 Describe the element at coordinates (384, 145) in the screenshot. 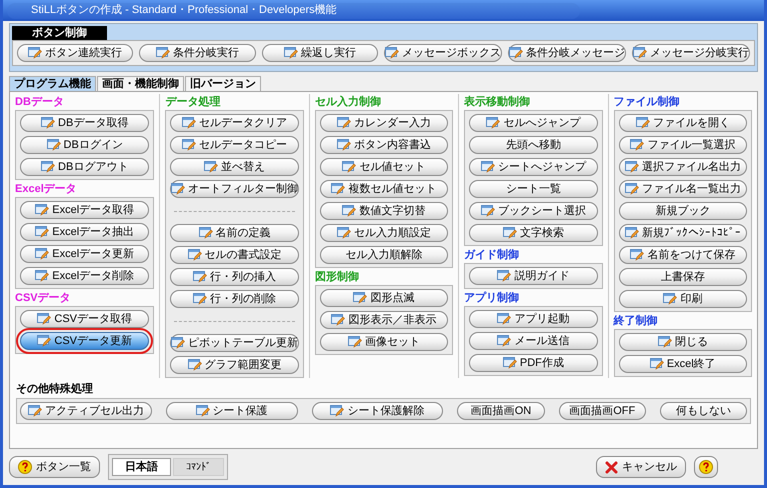

I see `command-button: ボタン内容書込` at that location.